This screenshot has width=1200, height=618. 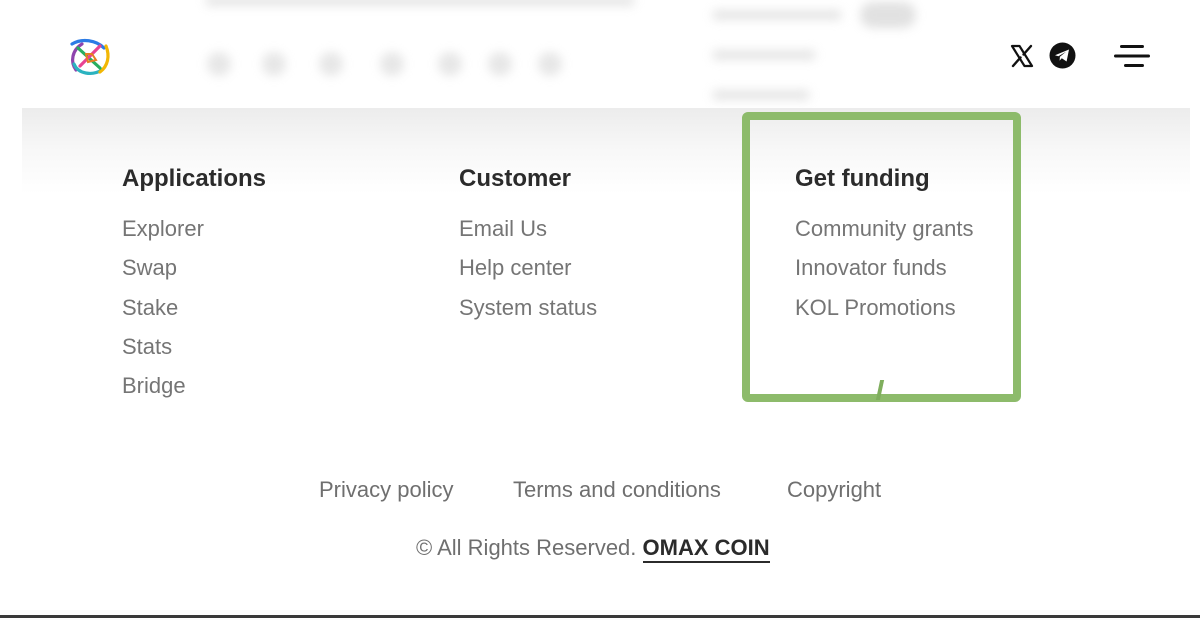 What do you see at coordinates (1062, 55) in the screenshot?
I see `telegram-icon` at bounding box center [1062, 55].